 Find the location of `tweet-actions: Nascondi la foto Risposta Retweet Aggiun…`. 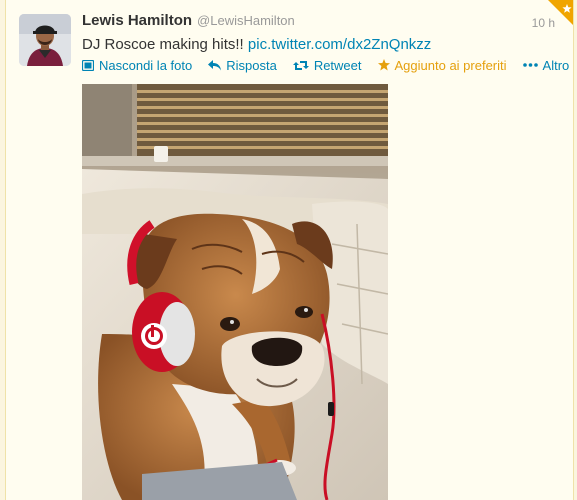

tweet-actions: Nascondi la foto Risposta Retweet Aggiun… is located at coordinates (325, 65).